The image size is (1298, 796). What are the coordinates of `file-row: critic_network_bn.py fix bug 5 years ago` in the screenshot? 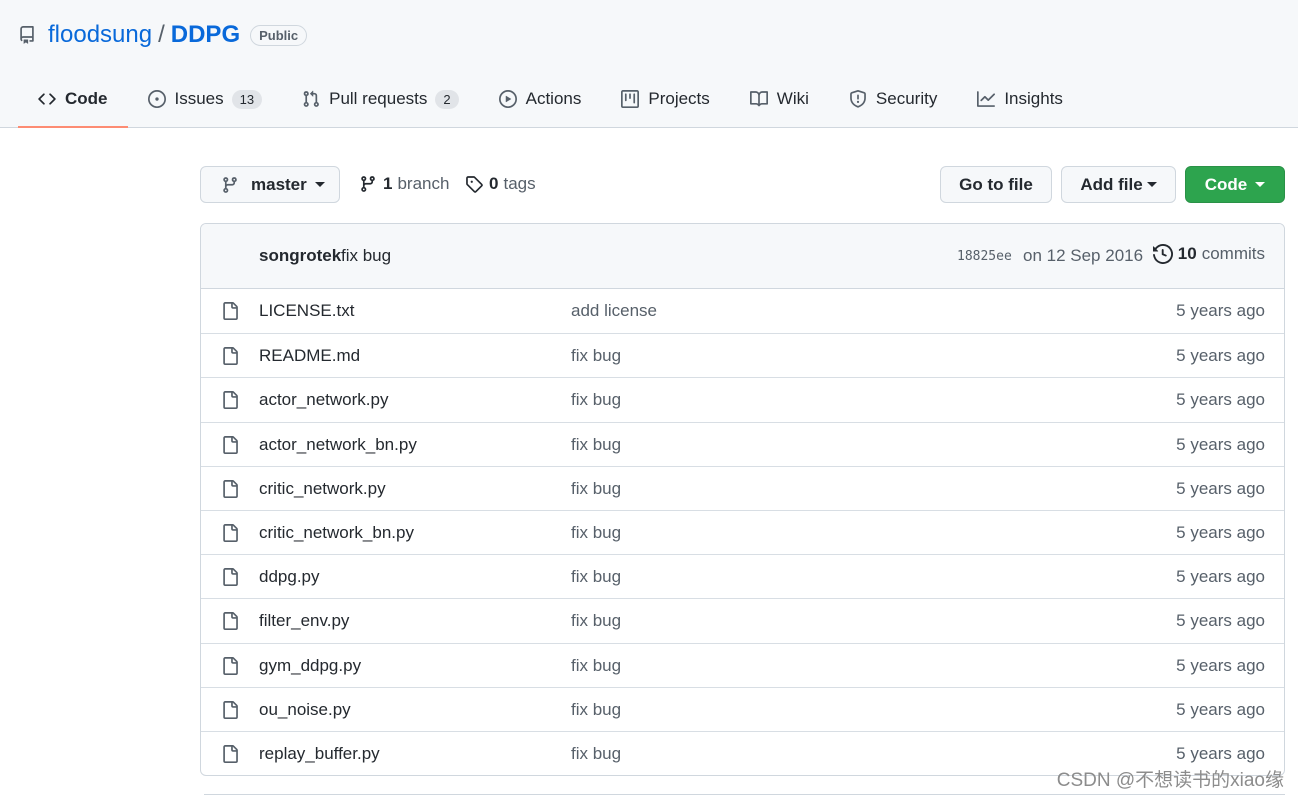 It's located at (742, 531).